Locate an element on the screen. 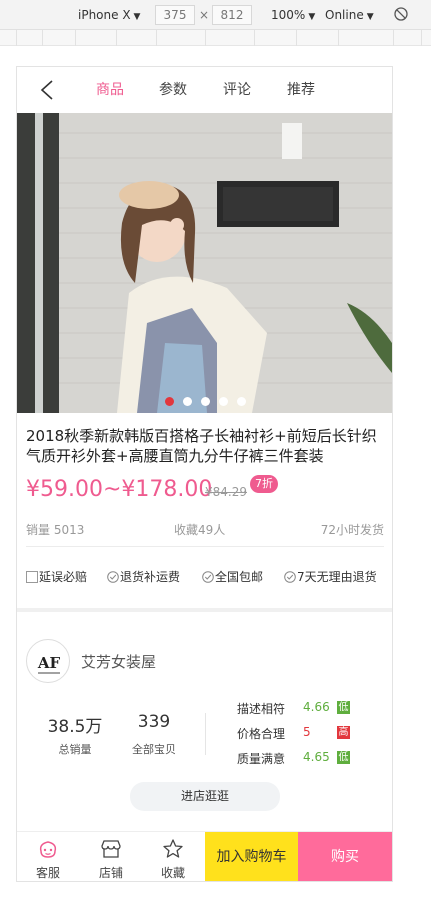 The image size is (431, 917). favorite-button: 收藏 is located at coordinates (173, 856).